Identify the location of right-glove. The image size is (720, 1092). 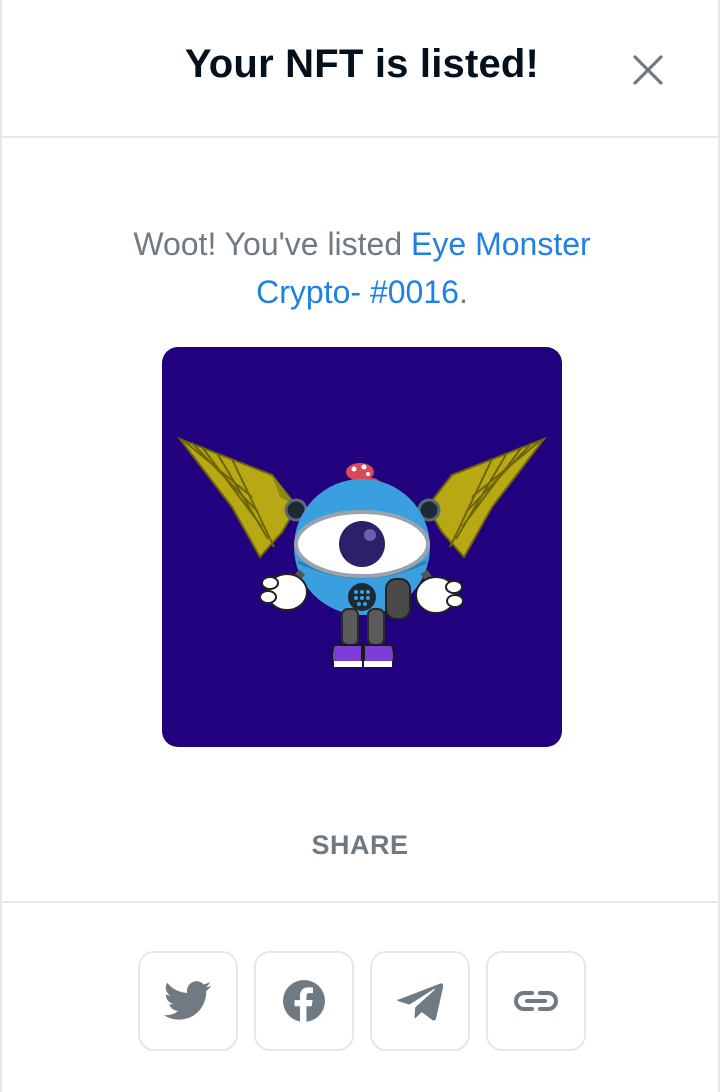
(439, 595).